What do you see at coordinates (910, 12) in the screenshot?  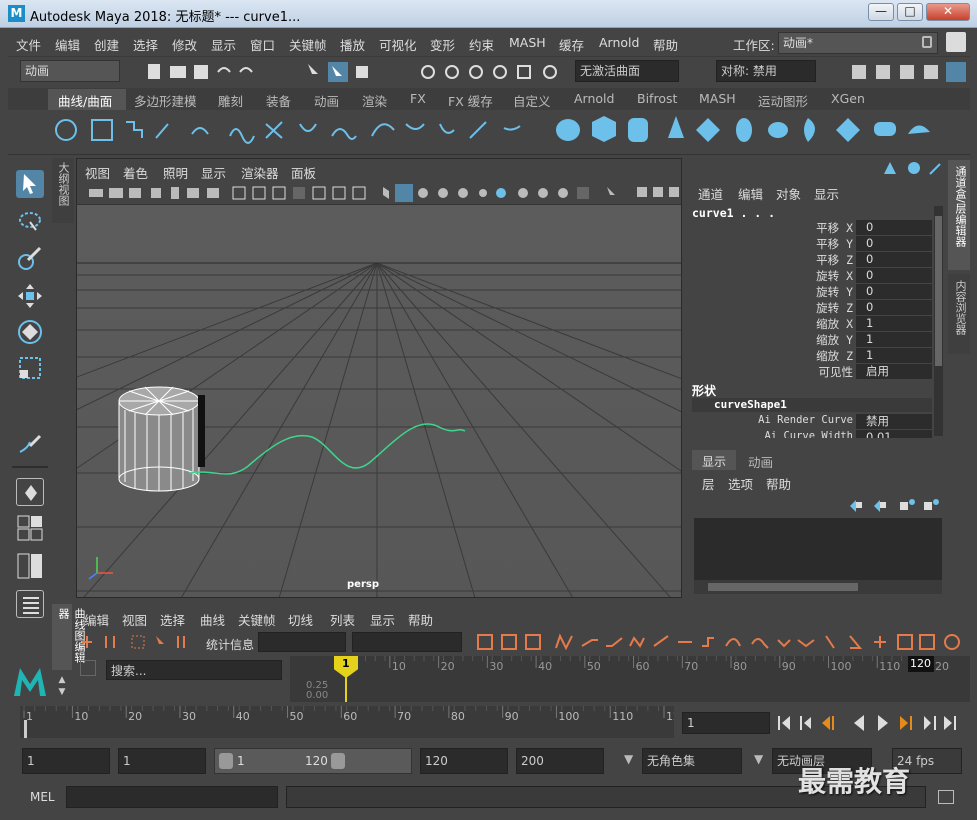 I see `maximize-button: □` at bounding box center [910, 12].